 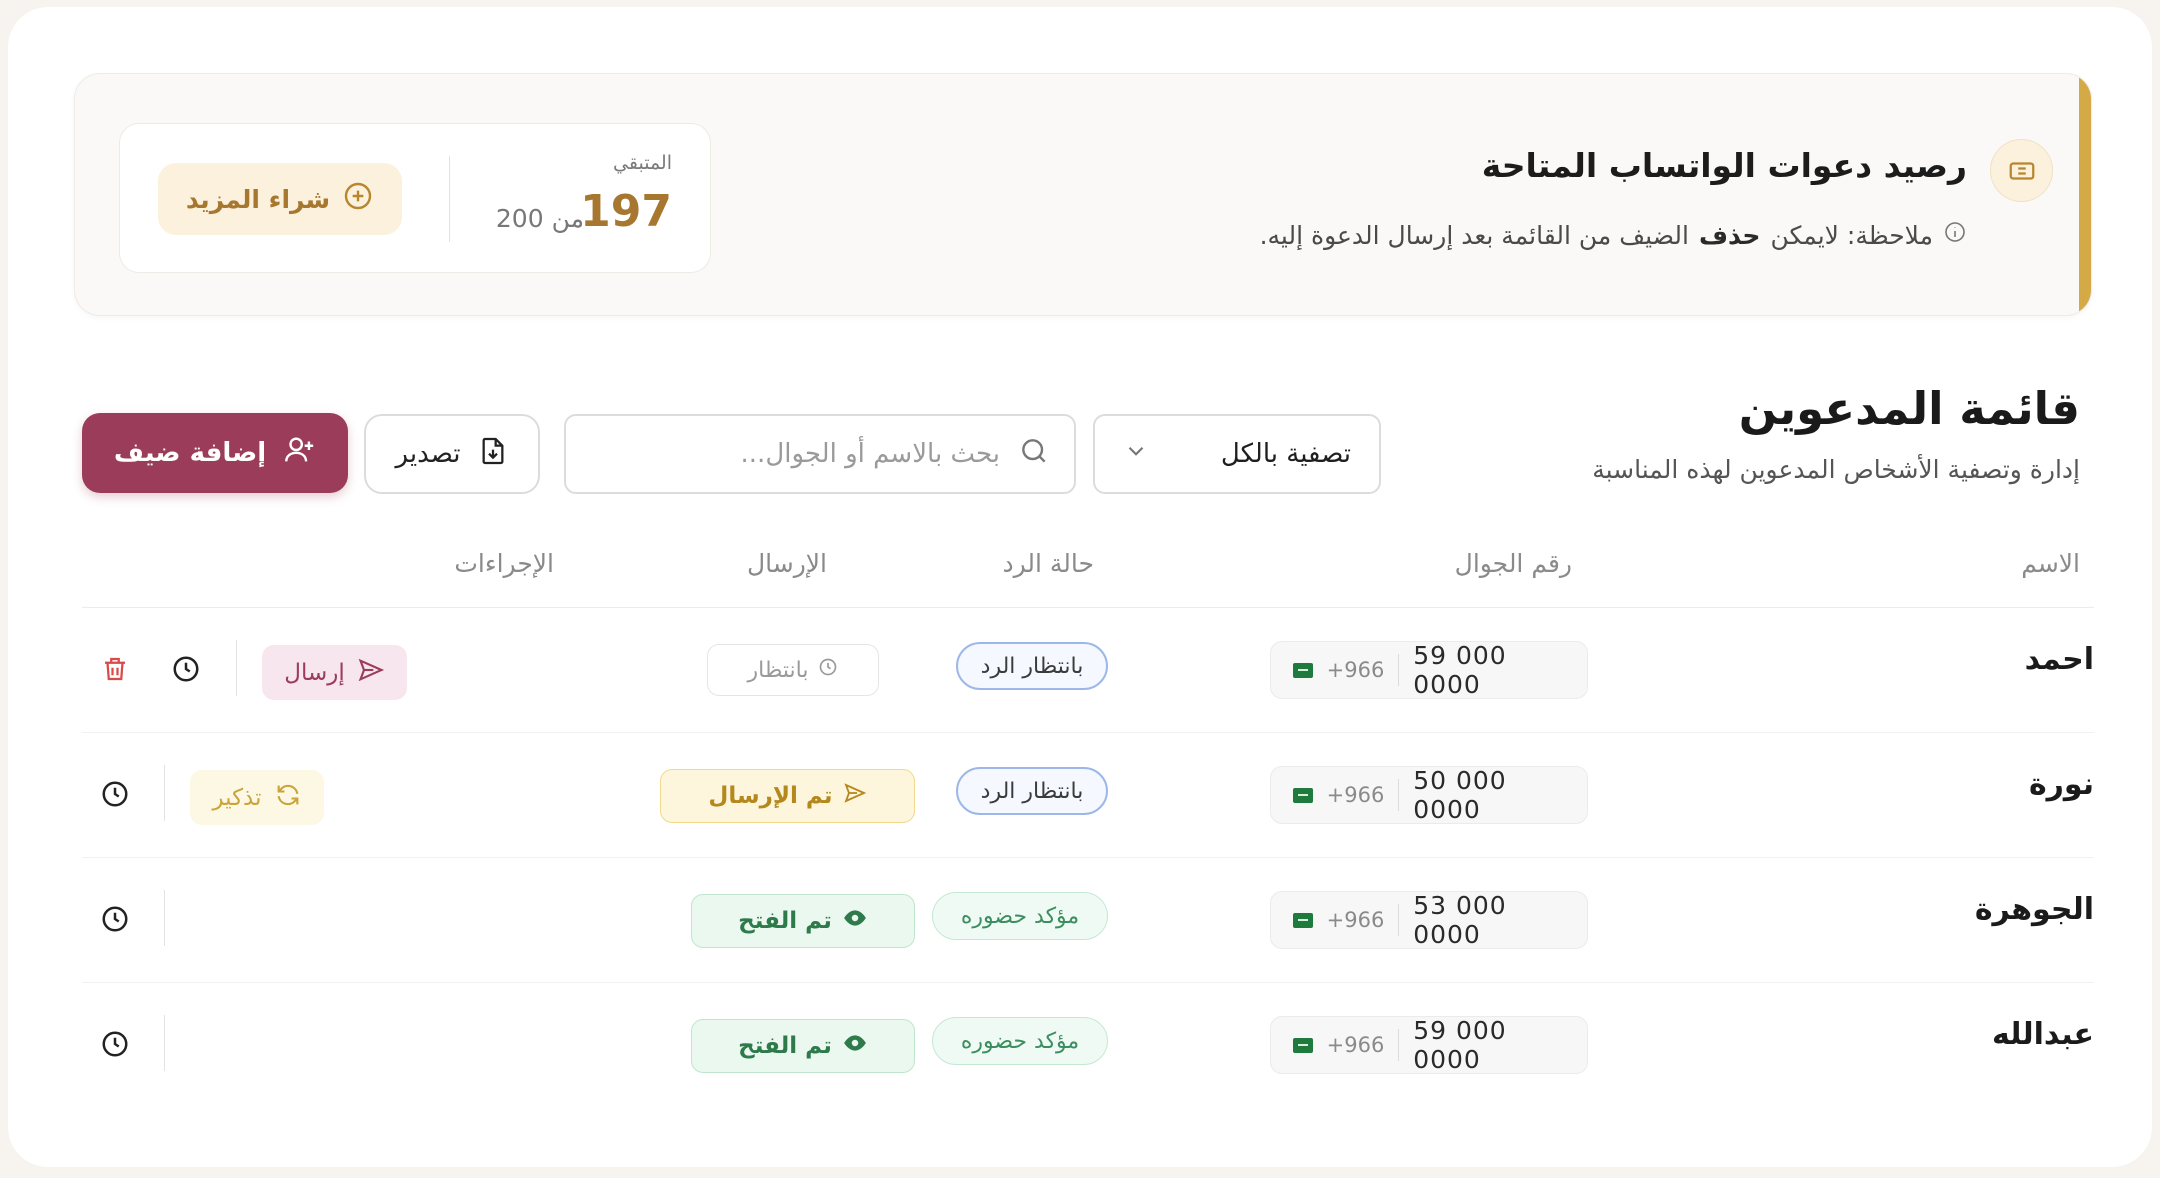 I want to click on phone-field: +966 53 000 0000, so click(x=1429, y=920).